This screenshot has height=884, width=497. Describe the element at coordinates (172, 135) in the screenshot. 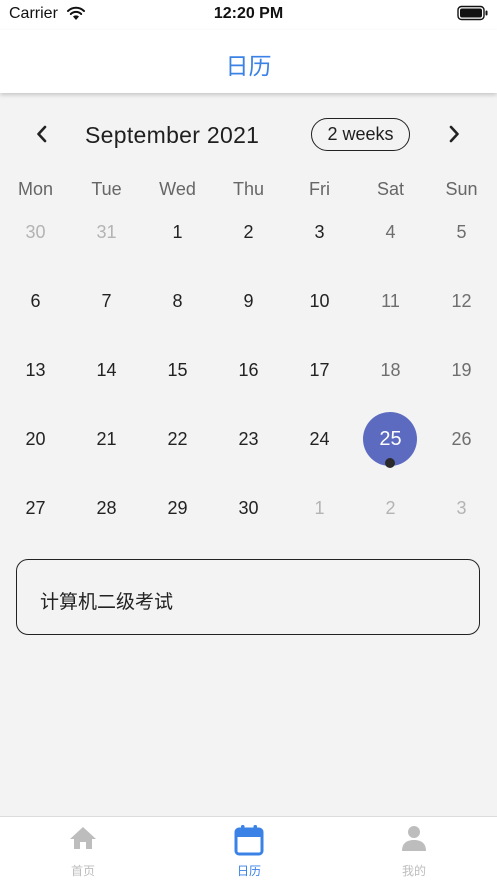

I see `month-title: September 2021` at that location.